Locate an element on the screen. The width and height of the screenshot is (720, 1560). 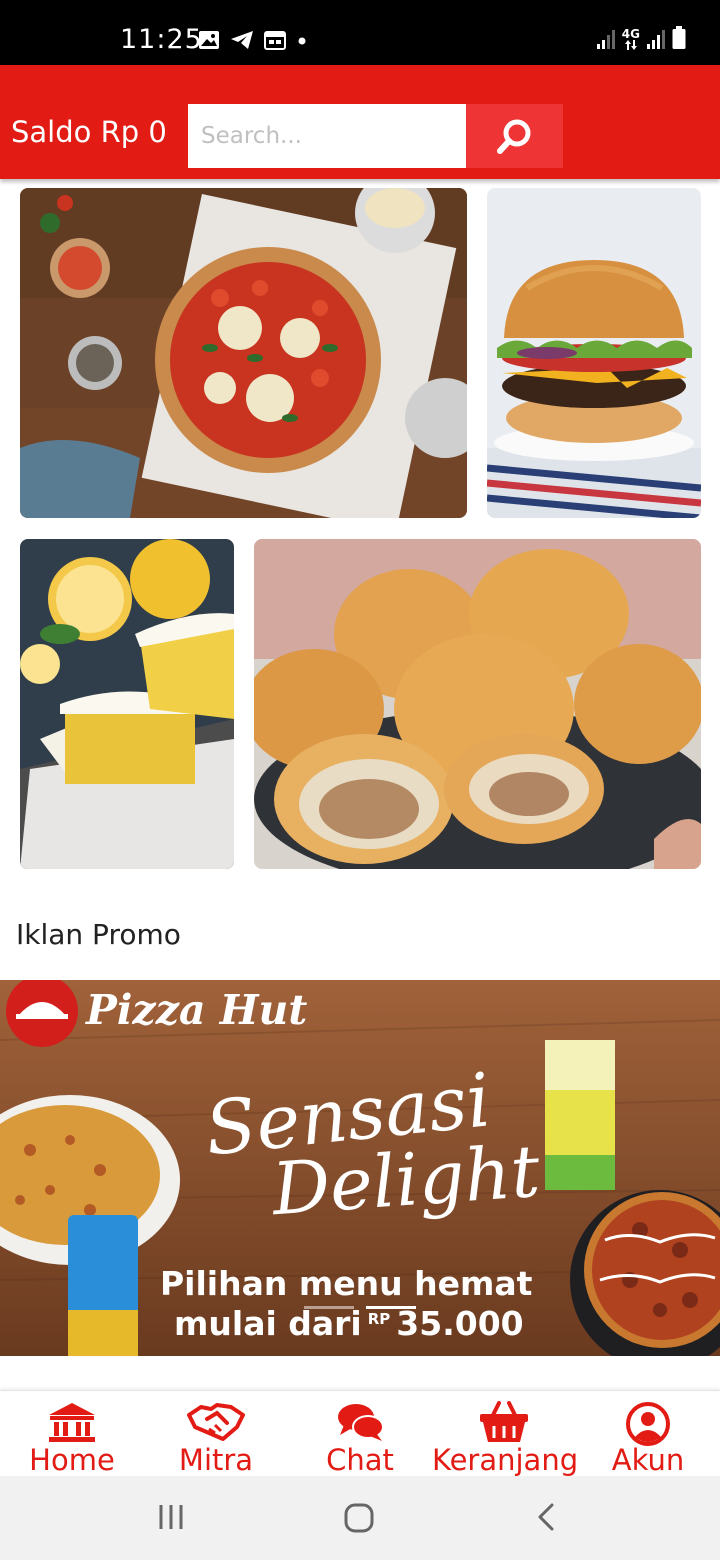
balance-label: Saldo Rp 0 is located at coordinates (89, 132).